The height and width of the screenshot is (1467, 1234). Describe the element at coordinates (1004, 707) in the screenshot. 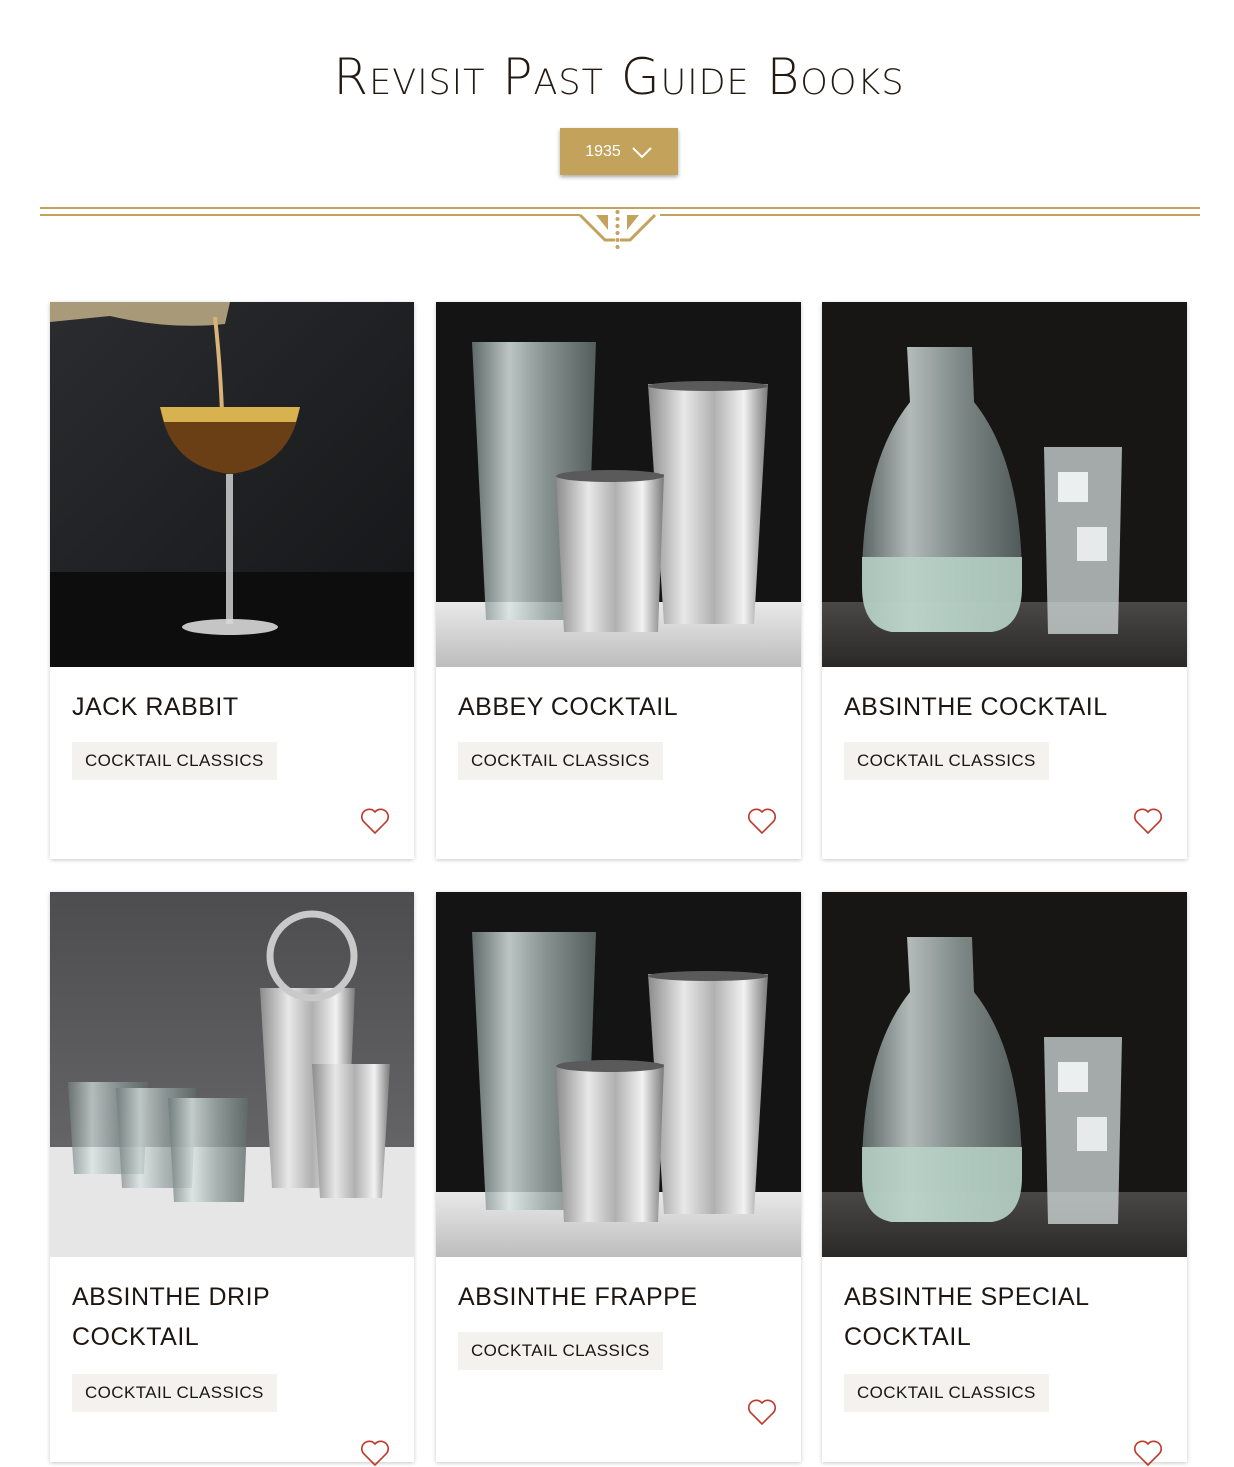

I see `recipe-title: Absinthe Cocktail` at that location.